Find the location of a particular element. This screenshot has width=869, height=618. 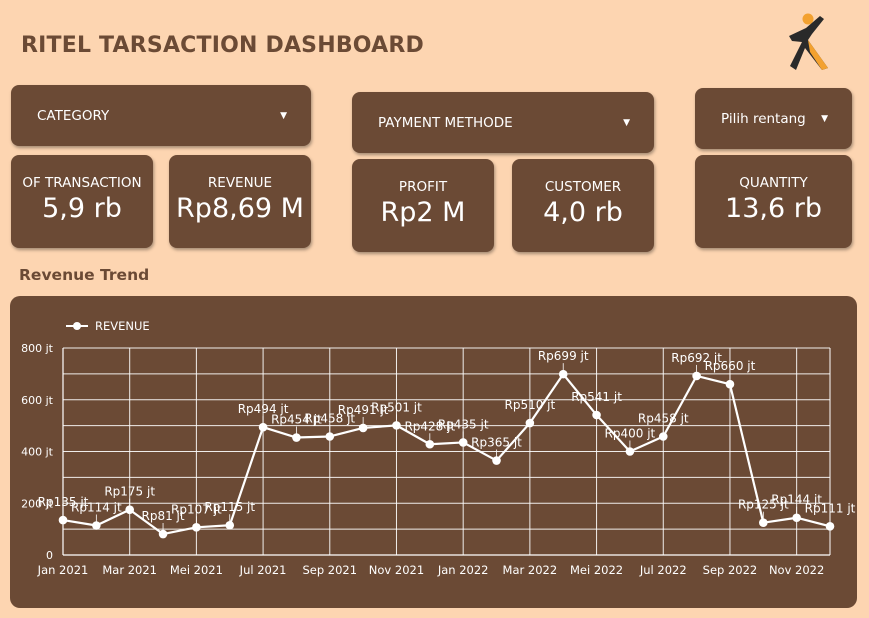

payment-method-filter-label: PAYMENT METHODE is located at coordinates (445, 122).